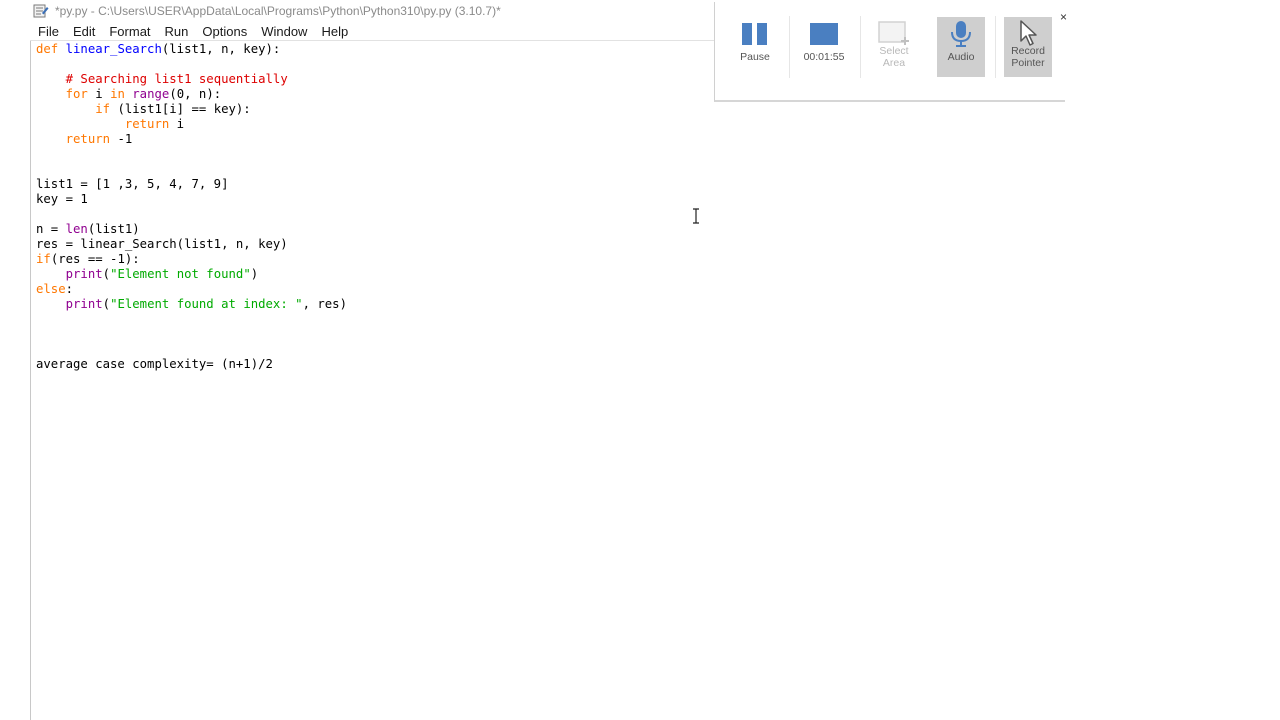  Describe the element at coordinates (755, 57) in the screenshot. I see `pause-label: Pause` at that location.